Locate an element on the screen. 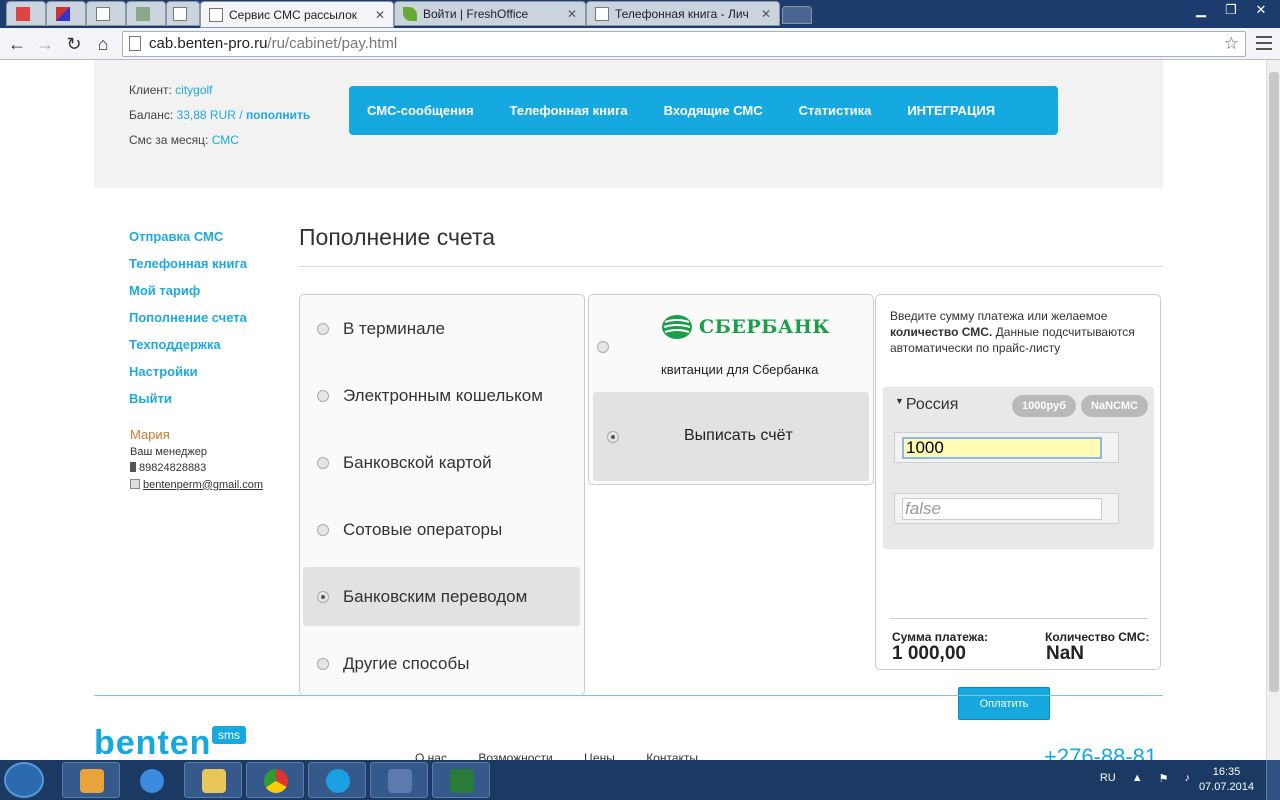 Image resolution: width=1280 pixels, height=800 pixels. sidebar-item-tariff: Мой тариф is located at coordinates (188, 290).